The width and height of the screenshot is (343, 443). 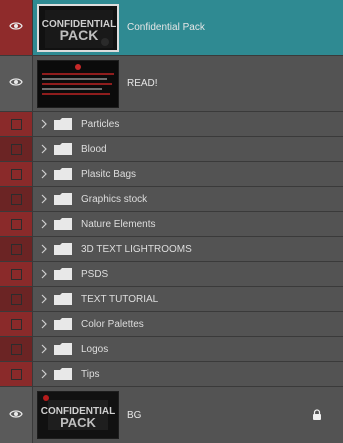 I want to click on layer-group-logos: Logos, so click(x=171, y=349).